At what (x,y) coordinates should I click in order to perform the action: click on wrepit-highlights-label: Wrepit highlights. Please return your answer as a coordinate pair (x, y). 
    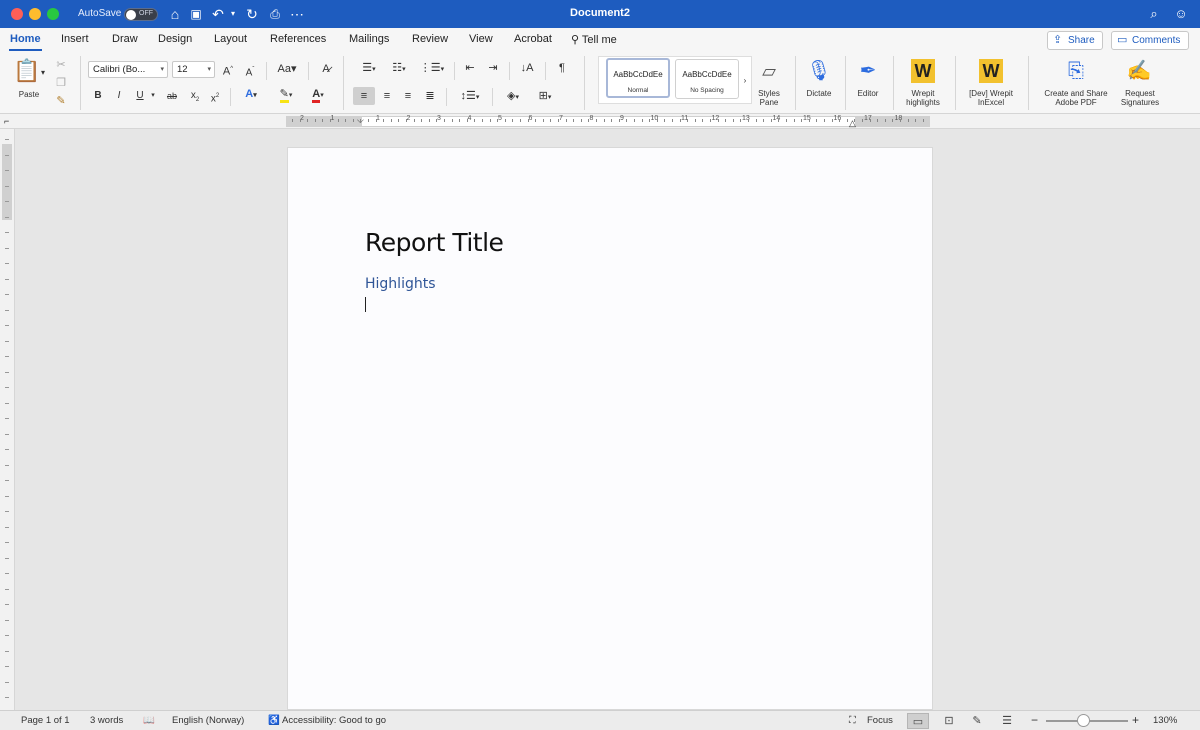
    Looking at the image, I should click on (923, 98).